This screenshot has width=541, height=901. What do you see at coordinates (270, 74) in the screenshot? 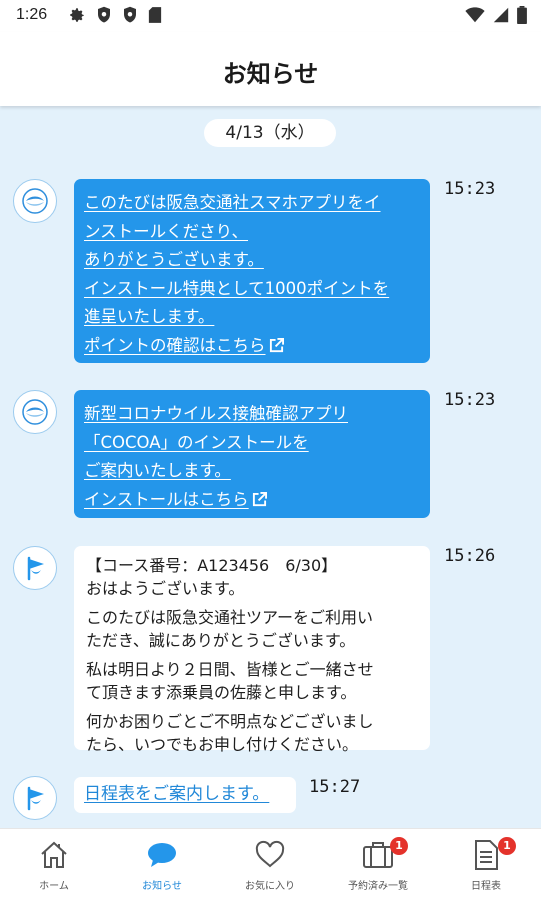
I see `page-title: お知らせ` at bounding box center [270, 74].